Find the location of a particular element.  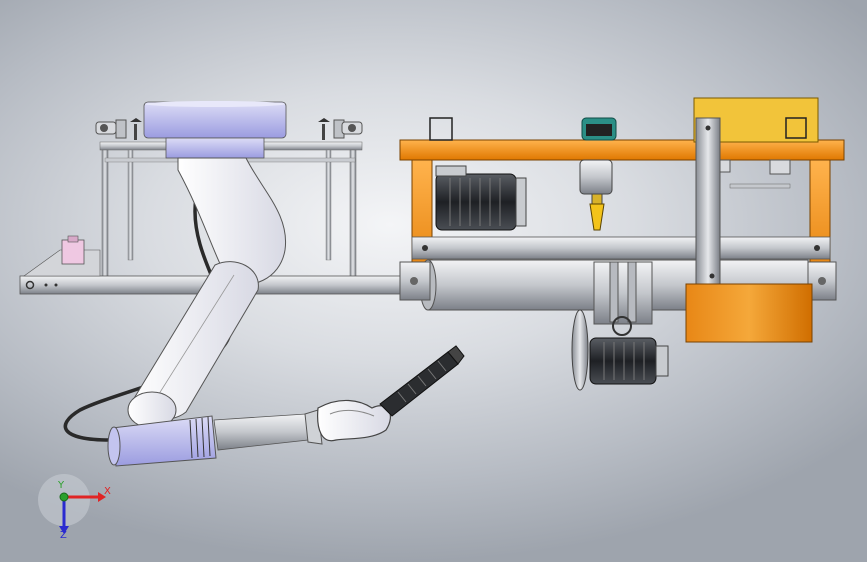

center-spindle is located at coordinates (598, 174).